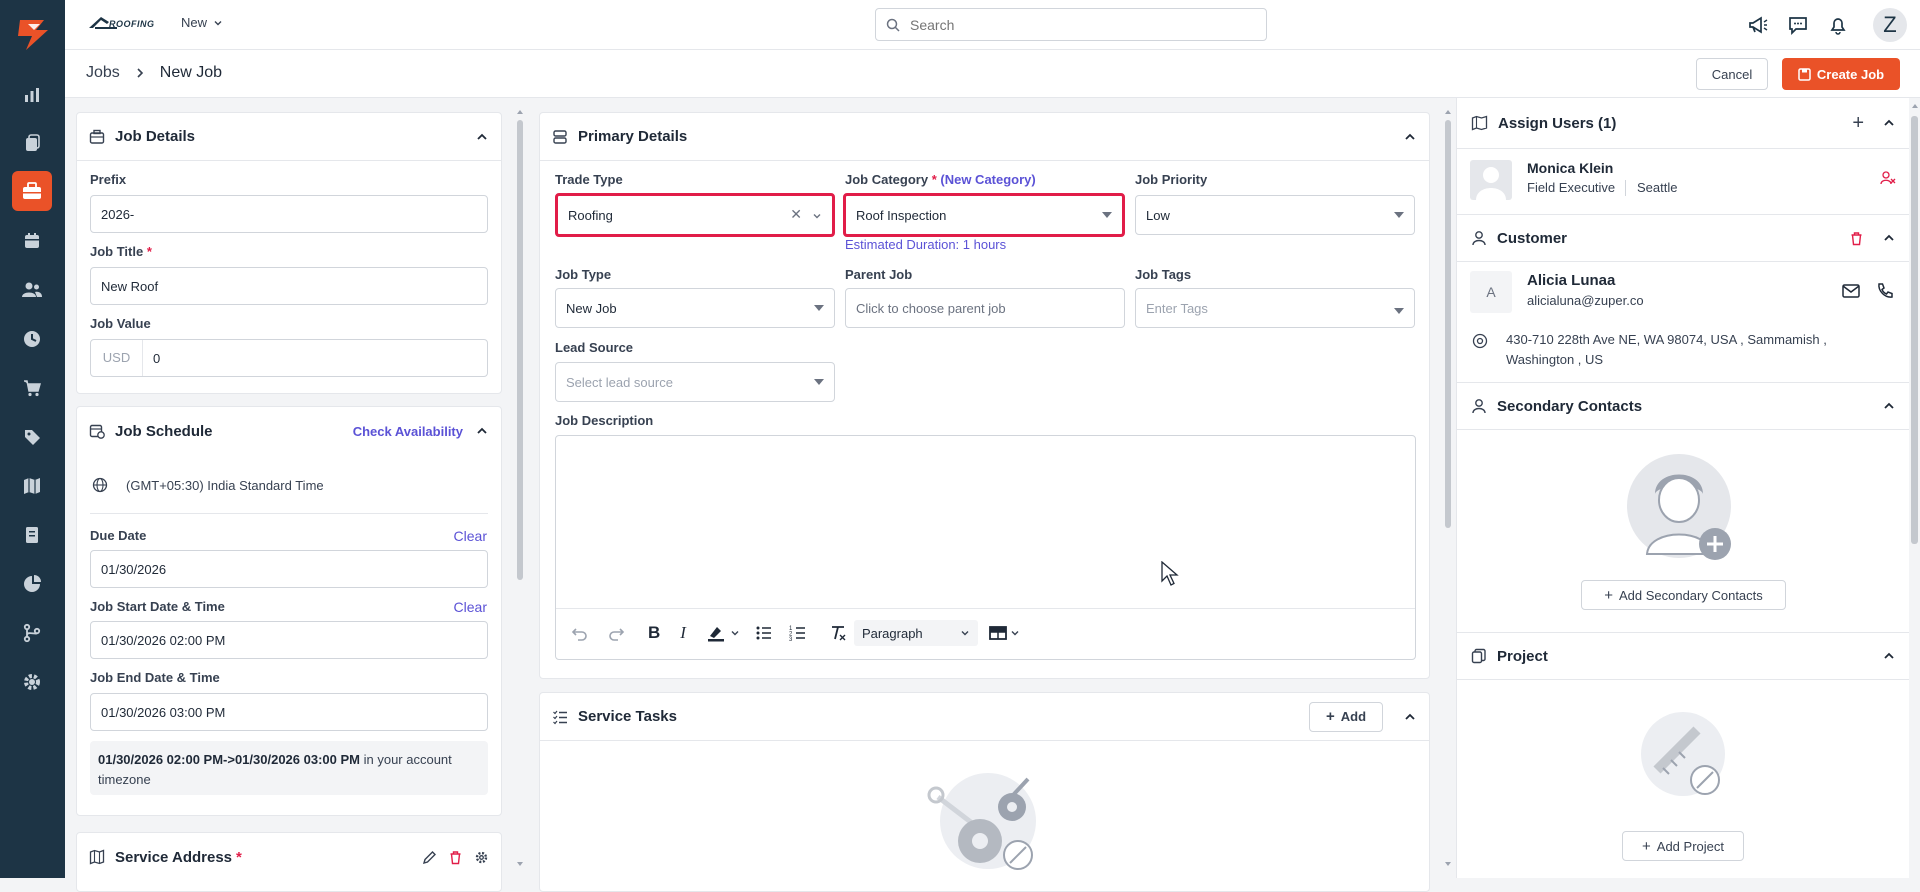  Describe the element at coordinates (764, 633) in the screenshot. I see `bullet-list-icon` at that location.